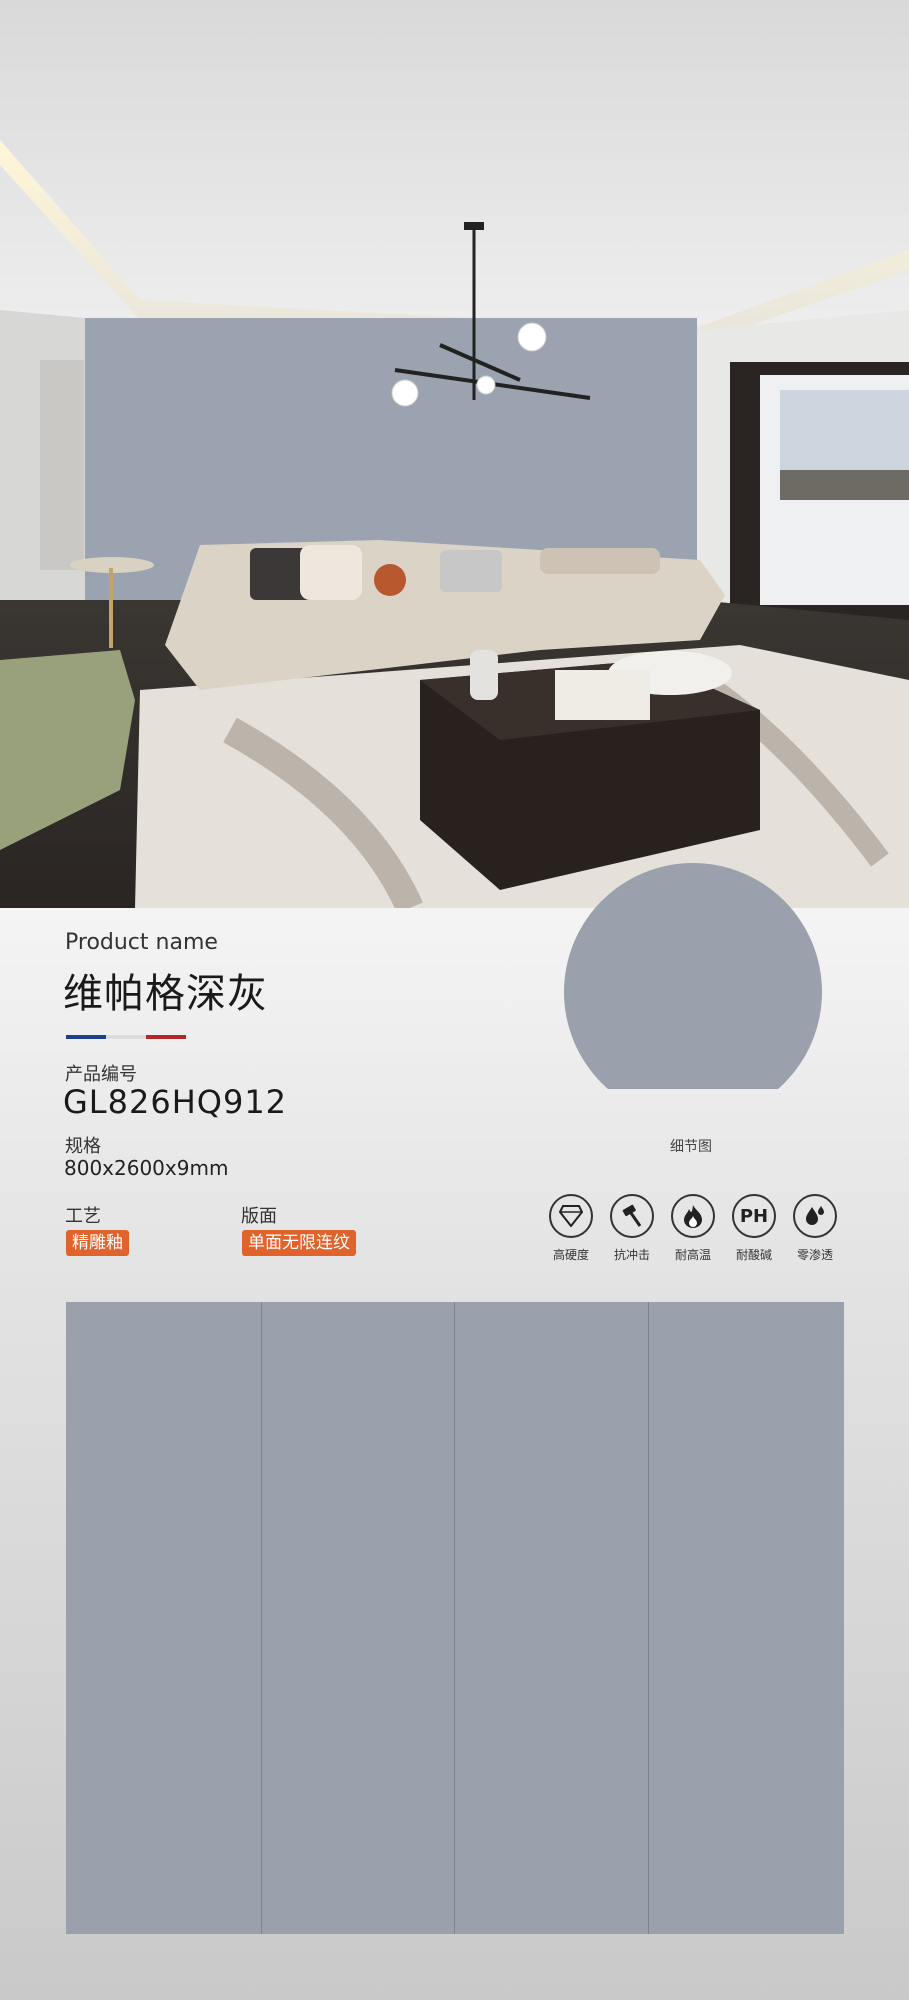 This screenshot has width=909, height=2000. What do you see at coordinates (631, 1255) in the screenshot?
I see `feature-label: 抗冲击` at bounding box center [631, 1255].